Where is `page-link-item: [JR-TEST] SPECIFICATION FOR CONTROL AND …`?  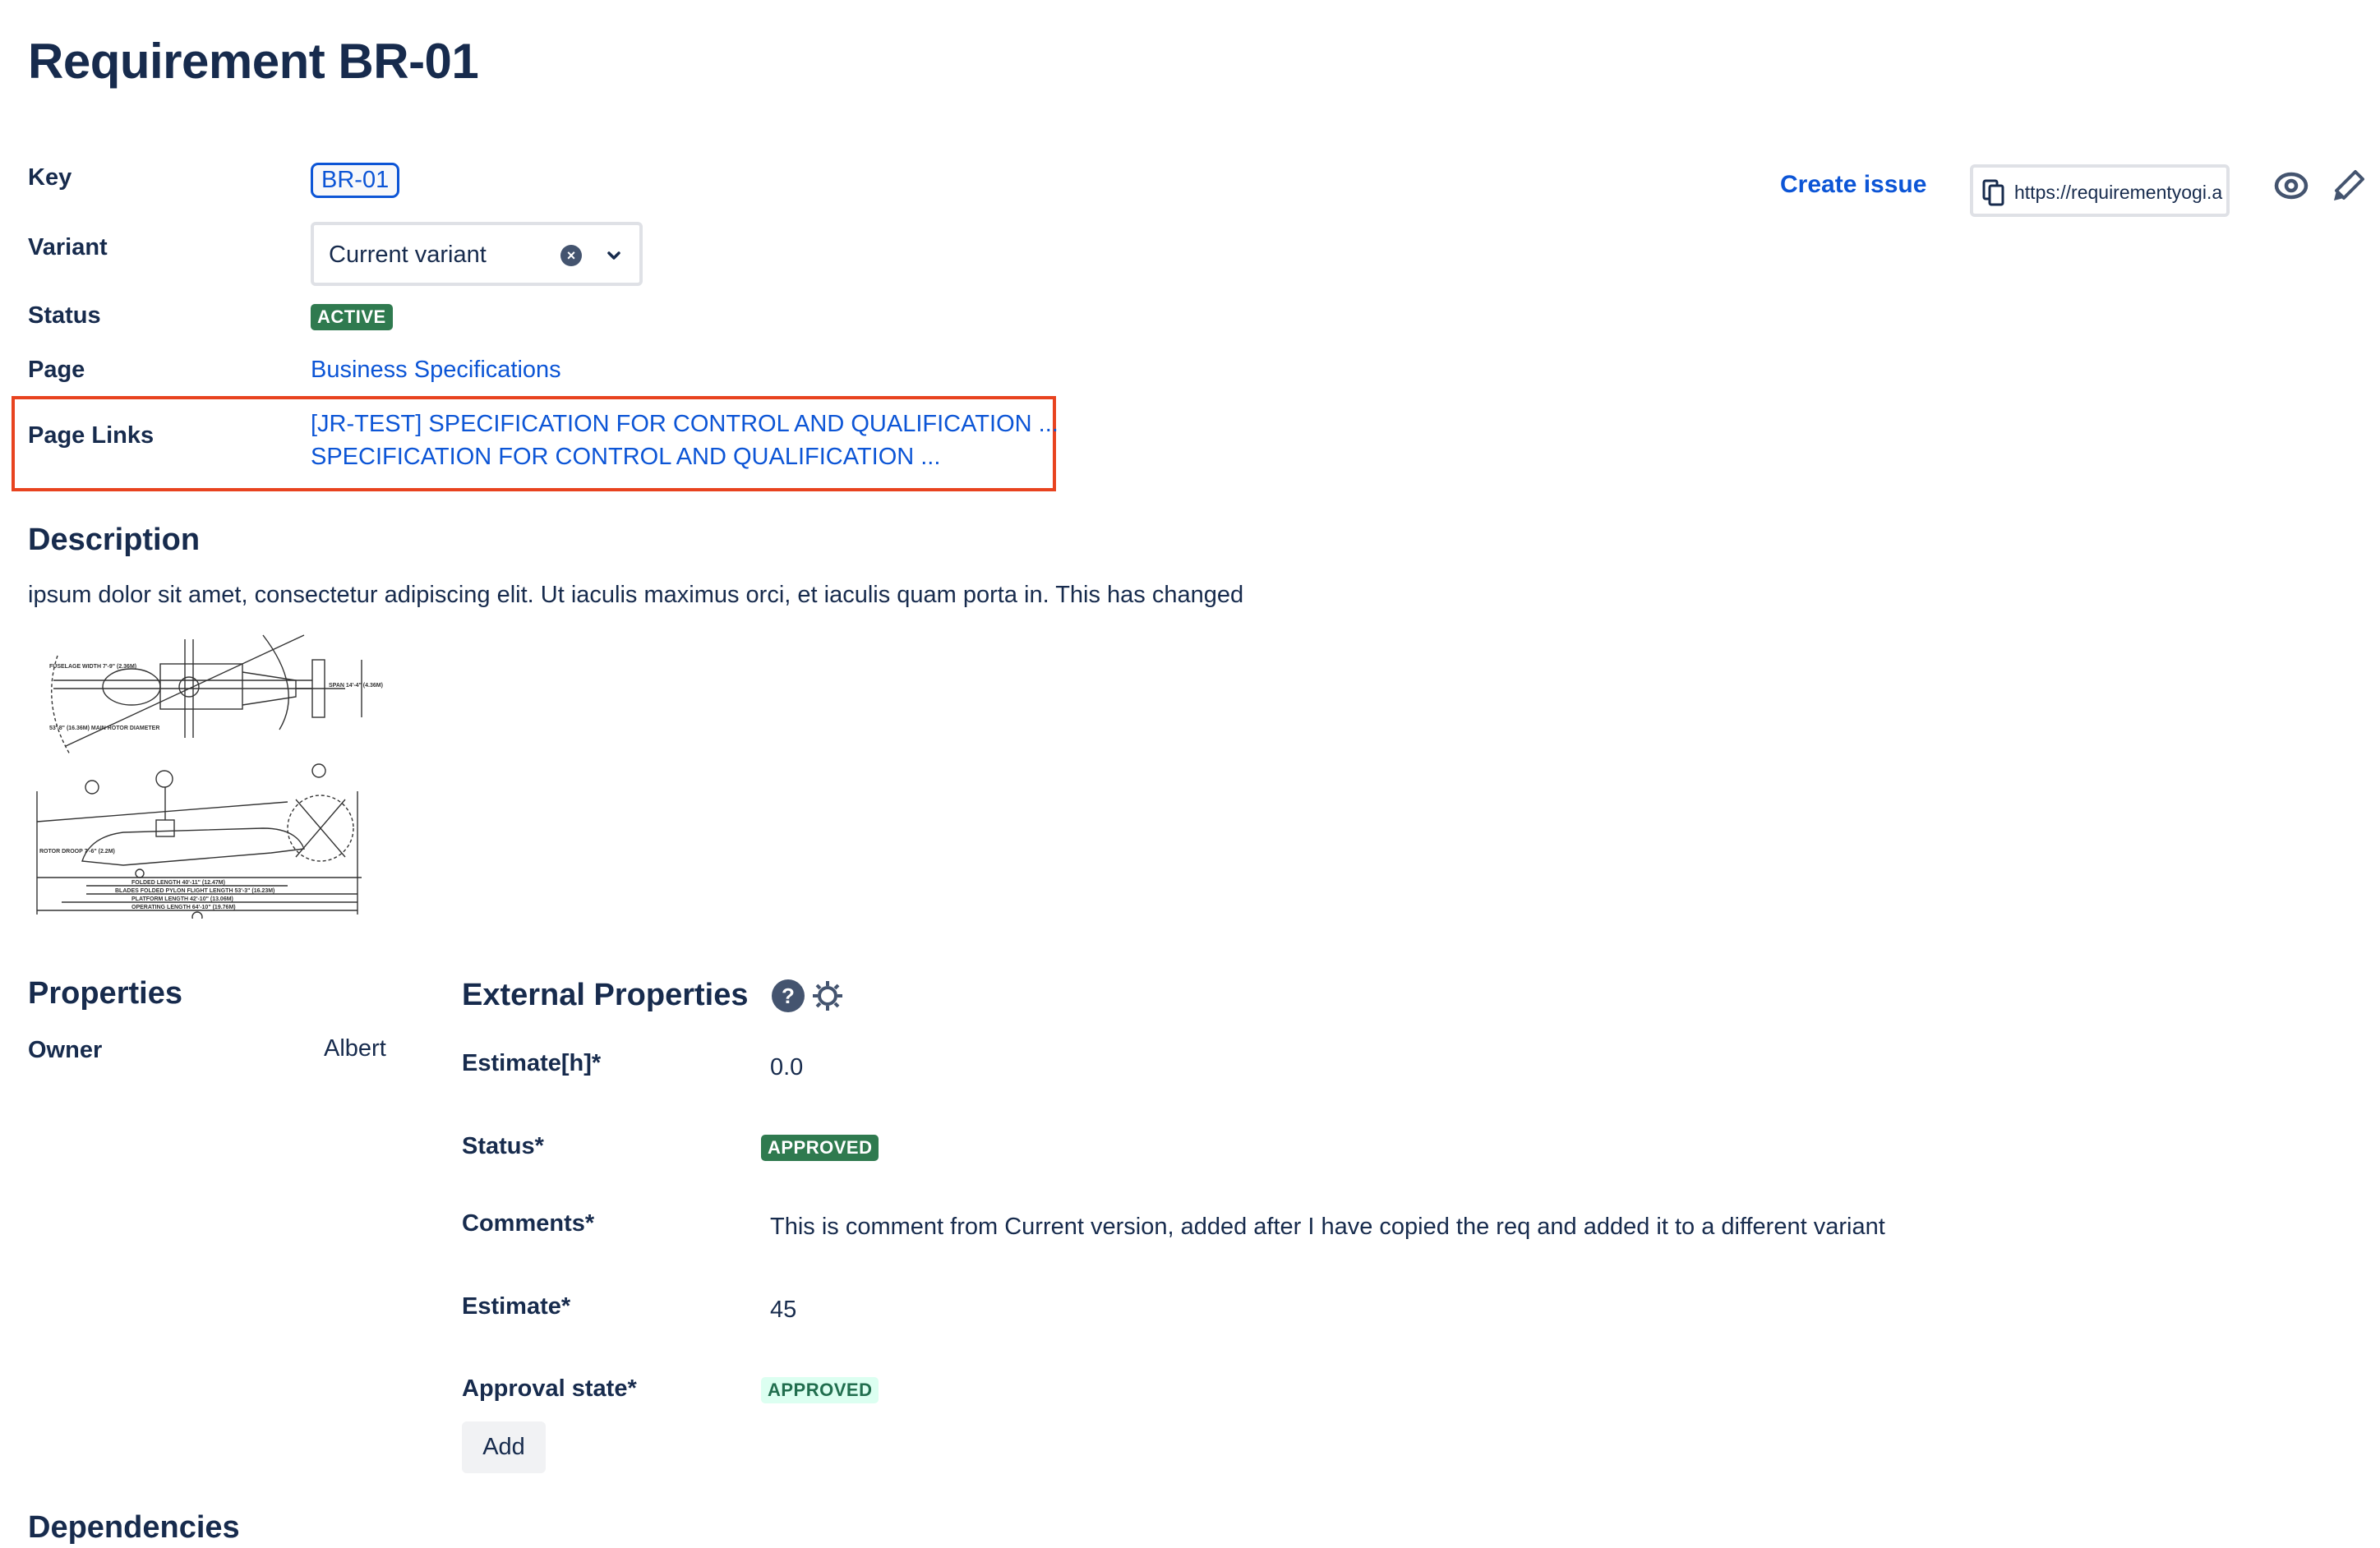
page-link-item: [JR-TEST] SPECIFICATION FOR CONTROL AND … is located at coordinates (685, 424).